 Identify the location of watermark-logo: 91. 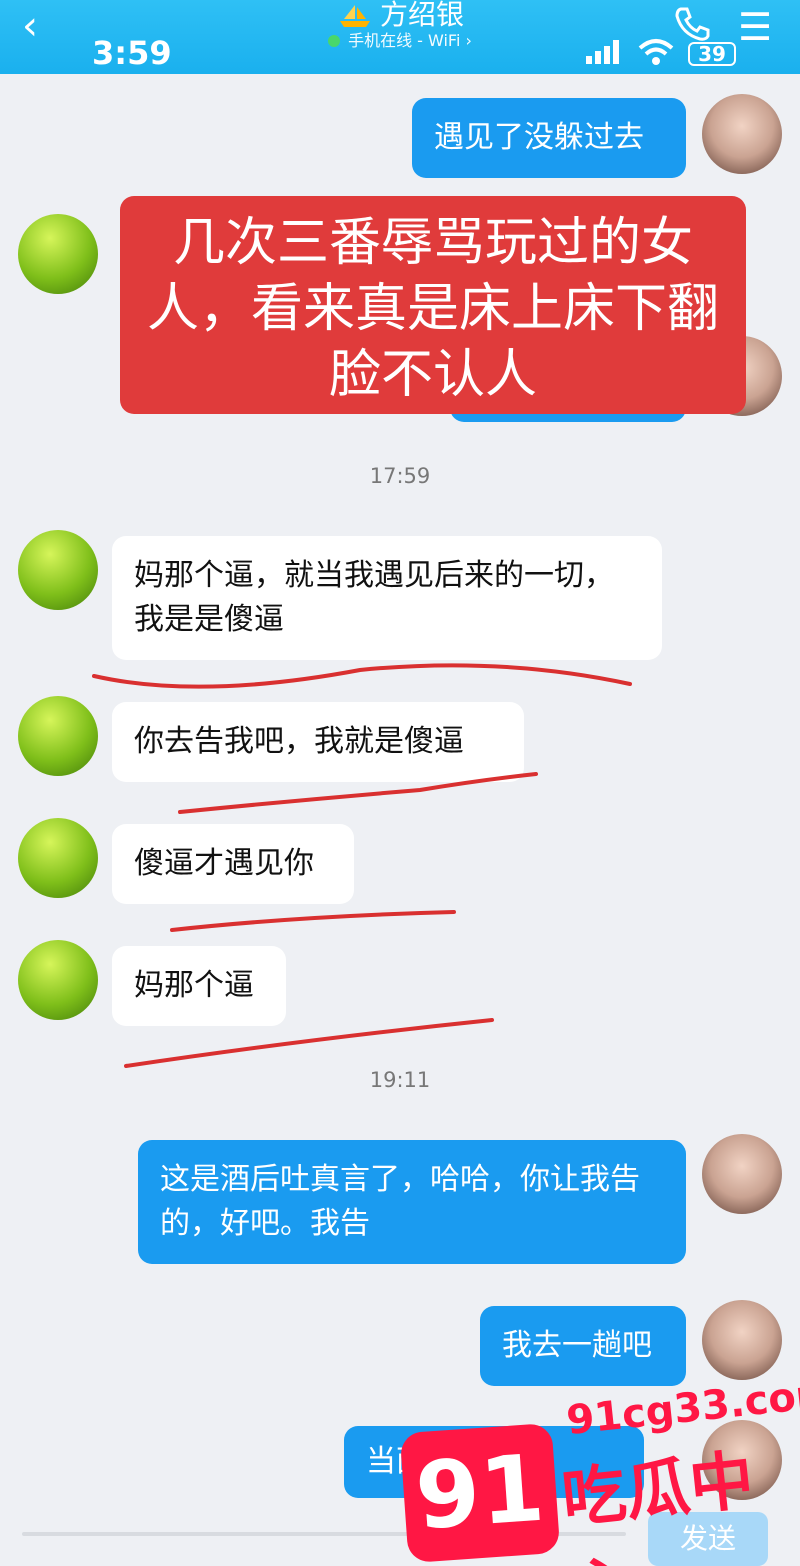
(480, 1493).